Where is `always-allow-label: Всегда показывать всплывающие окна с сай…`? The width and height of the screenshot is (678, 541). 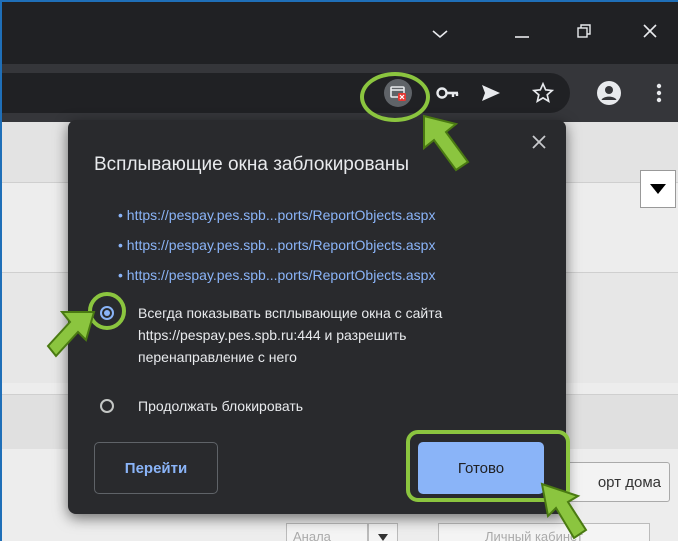
always-allow-label: Всегда показывать всплывающие окна с сай… is located at coordinates (290, 335).